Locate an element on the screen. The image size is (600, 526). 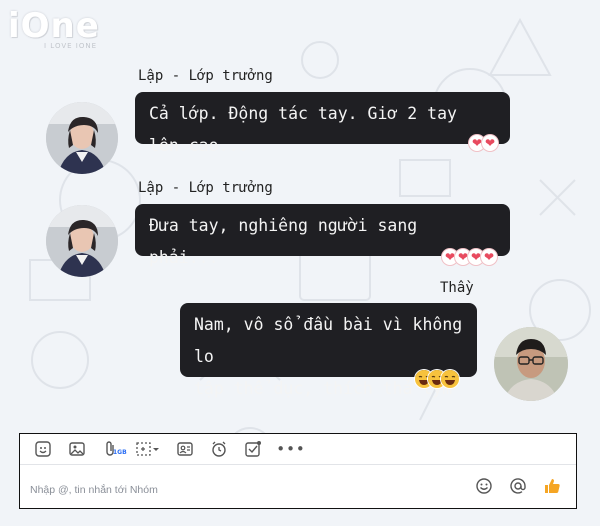
mention-icon is located at coordinates (518, 486).